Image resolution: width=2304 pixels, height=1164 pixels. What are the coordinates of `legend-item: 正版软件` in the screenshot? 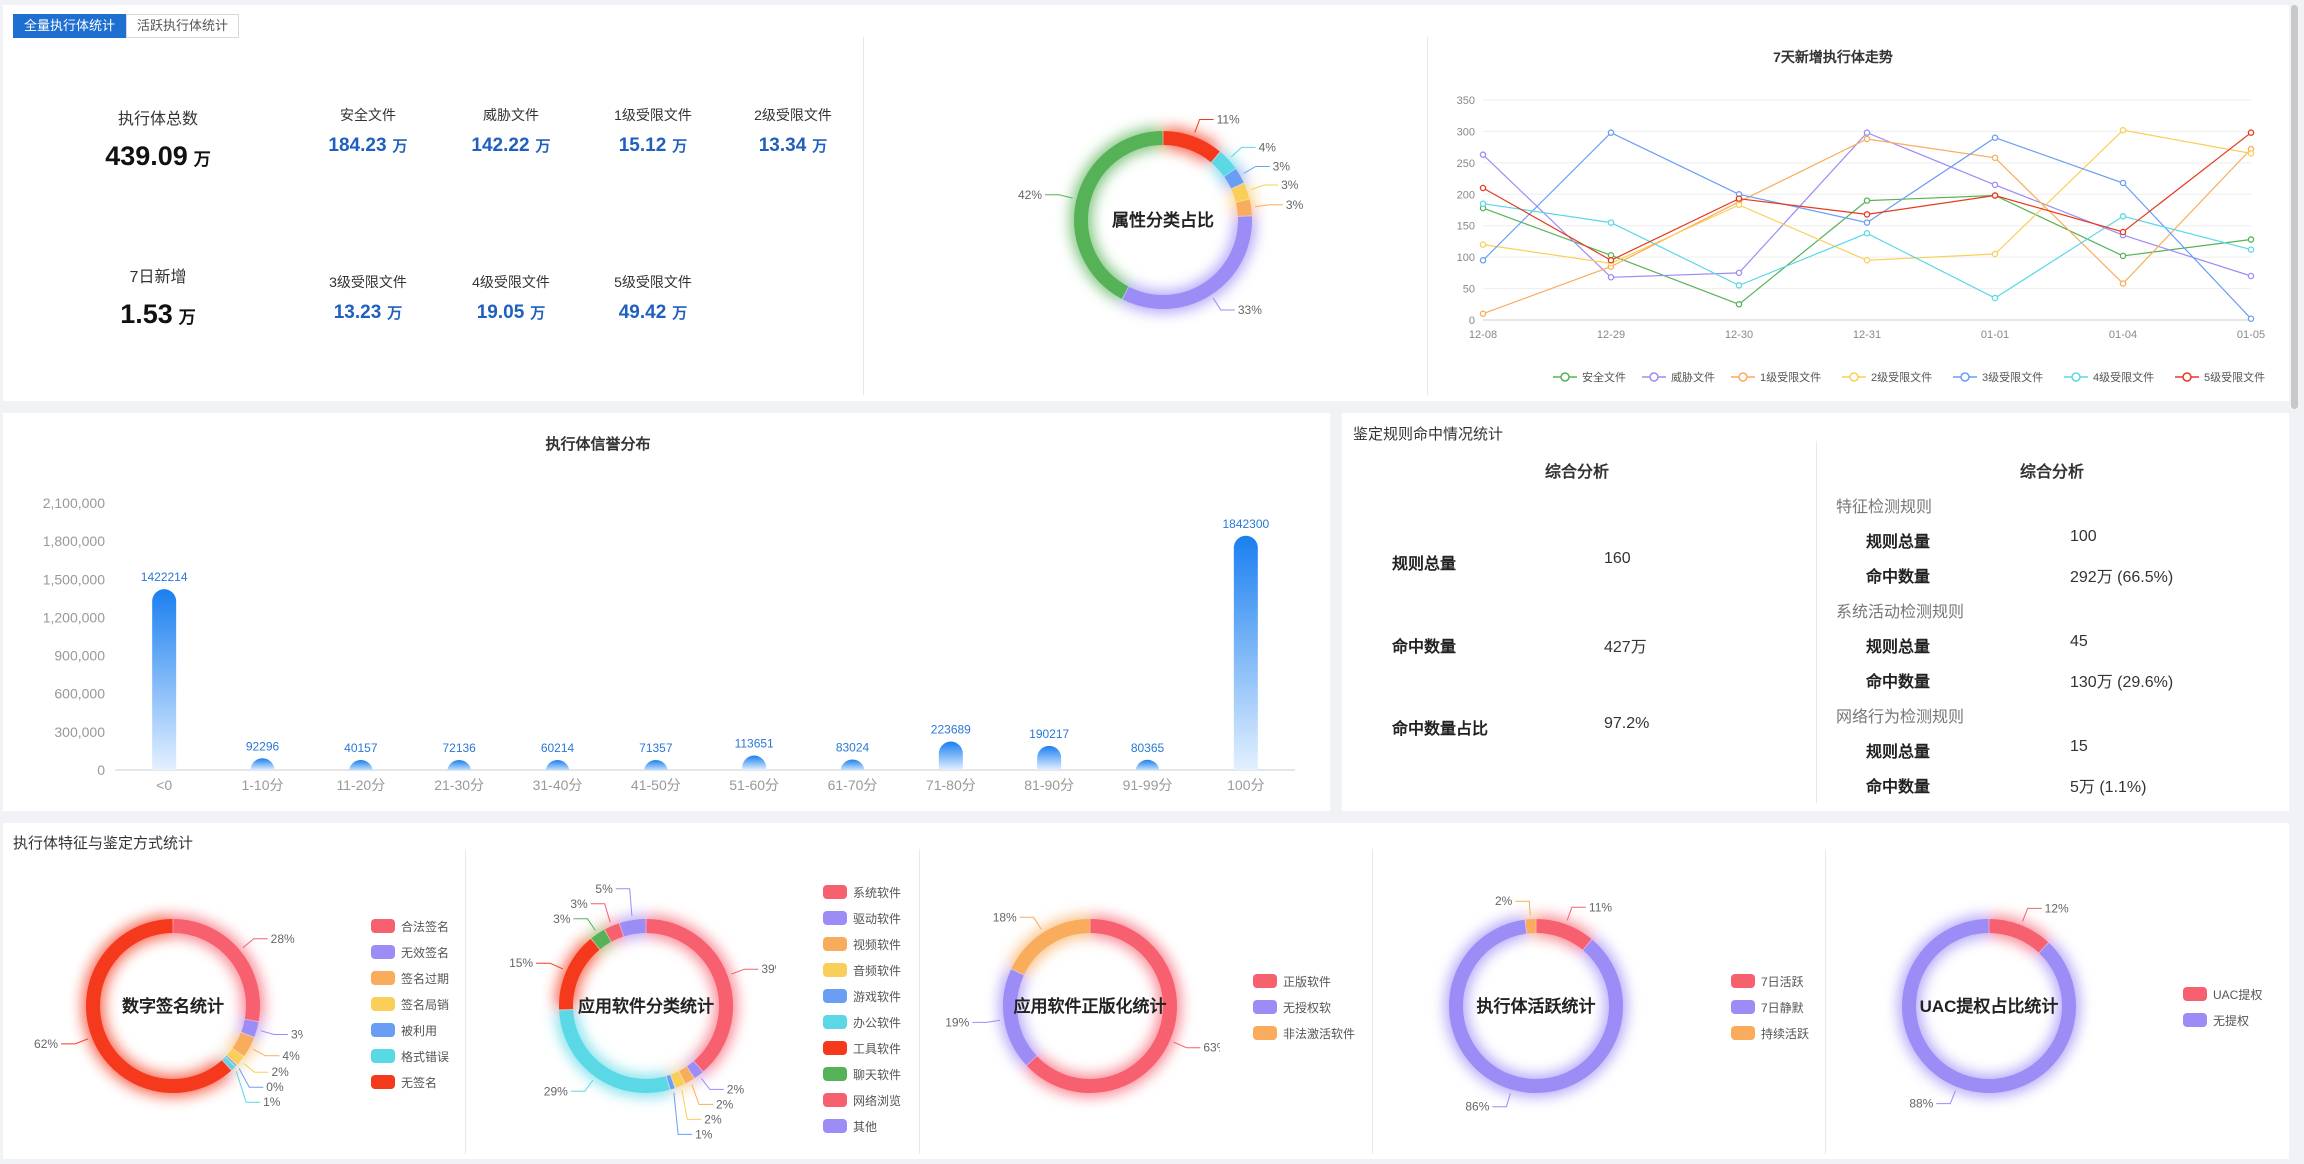 It's located at (1304, 981).